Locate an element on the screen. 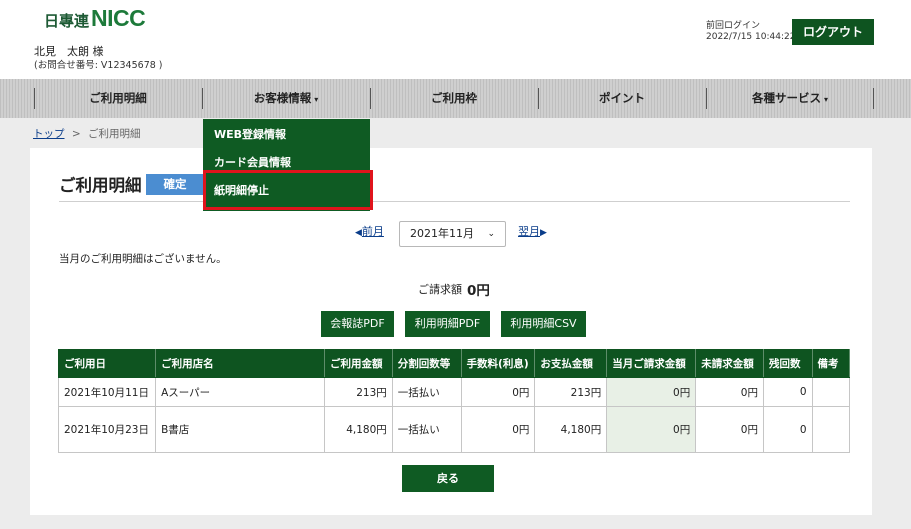  main-nav: ご利用明細 お客様情報 ▾ ご利用枠 ポイント 各種サービス ▾ is located at coordinates (455, 98).